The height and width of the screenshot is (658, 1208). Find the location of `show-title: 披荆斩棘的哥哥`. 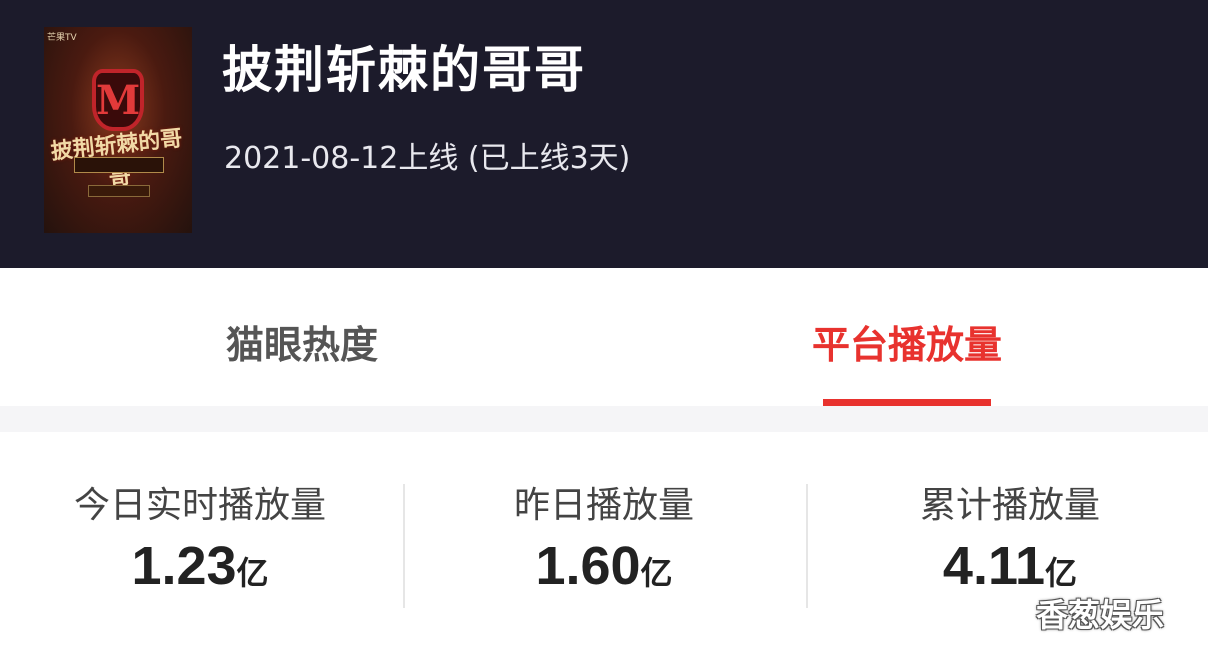

show-title: 披荆斩棘的哥哥 is located at coordinates (404, 70).